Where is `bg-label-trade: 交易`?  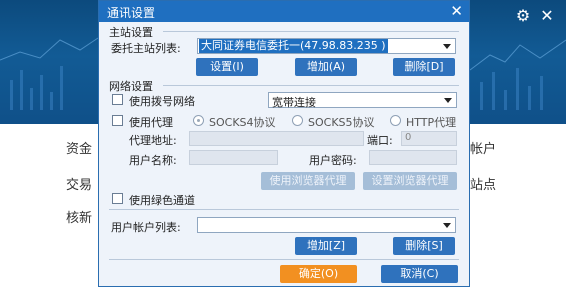
bg-label-trade: 交易 is located at coordinates (79, 185).